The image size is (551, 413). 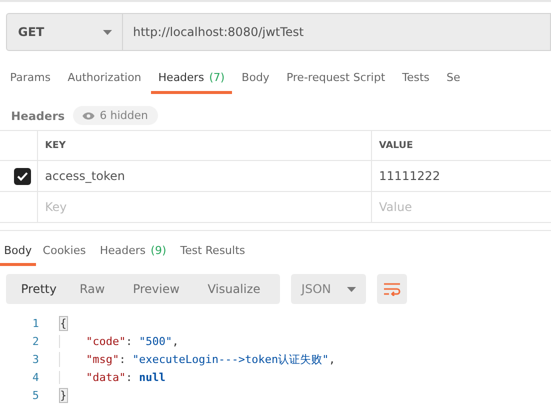 What do you see at coordinates (328, 289) in the screenshot?
I see `format-dropdown: JSON` at bounding box center [328, 289].